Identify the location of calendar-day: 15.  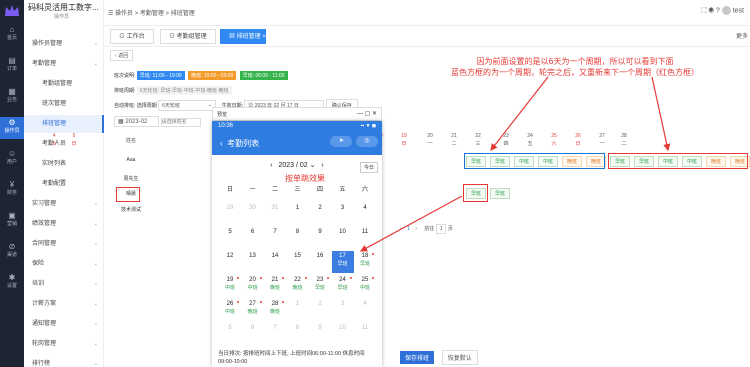
(298, 262).